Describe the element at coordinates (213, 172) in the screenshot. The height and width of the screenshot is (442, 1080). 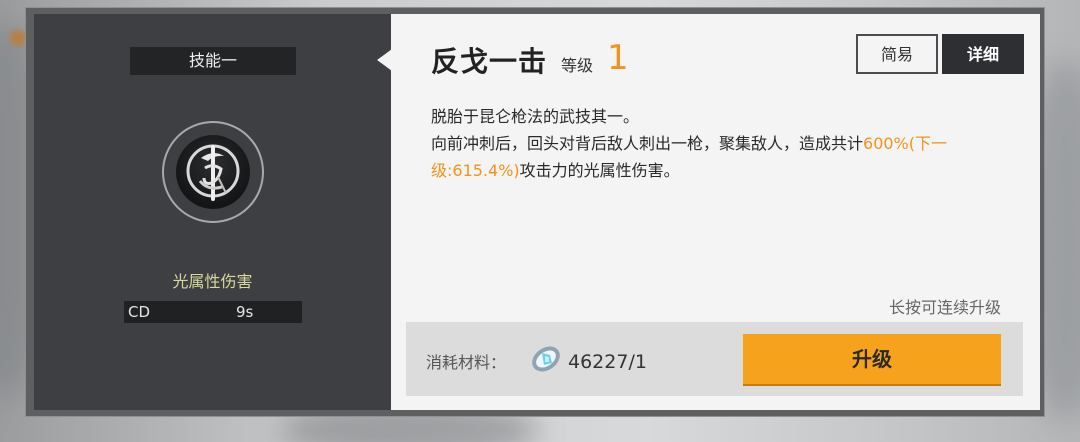
I see `spear-emblem-icon` at that location.